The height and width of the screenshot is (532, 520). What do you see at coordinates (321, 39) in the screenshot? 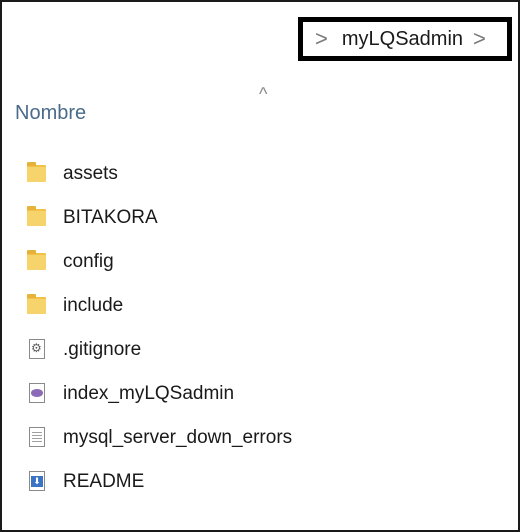
I see `breadcrumb-chevron-icon: >` at bounding box center [321, 39].